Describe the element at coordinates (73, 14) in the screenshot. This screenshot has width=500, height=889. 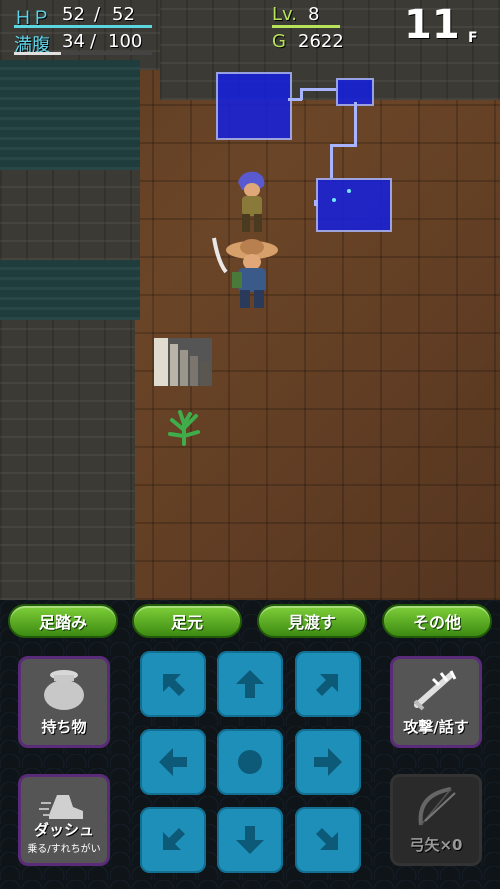
I see `hp-current: 52` at that location.